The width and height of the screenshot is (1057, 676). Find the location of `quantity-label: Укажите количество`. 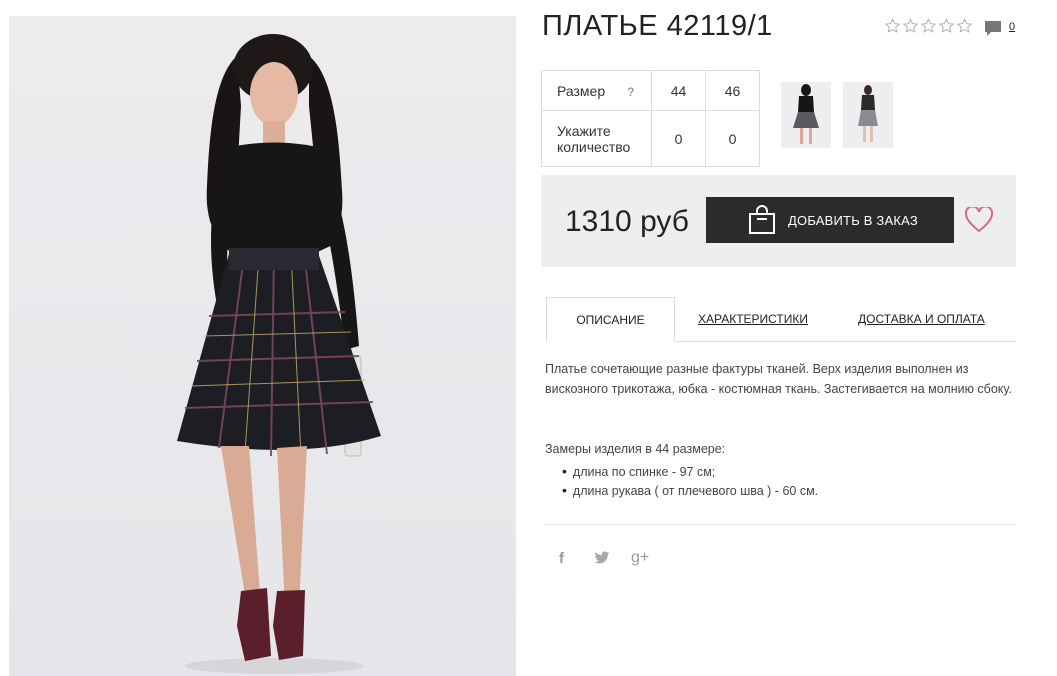

quantity-label: Укажите количество is located at coordinates (596, 138).